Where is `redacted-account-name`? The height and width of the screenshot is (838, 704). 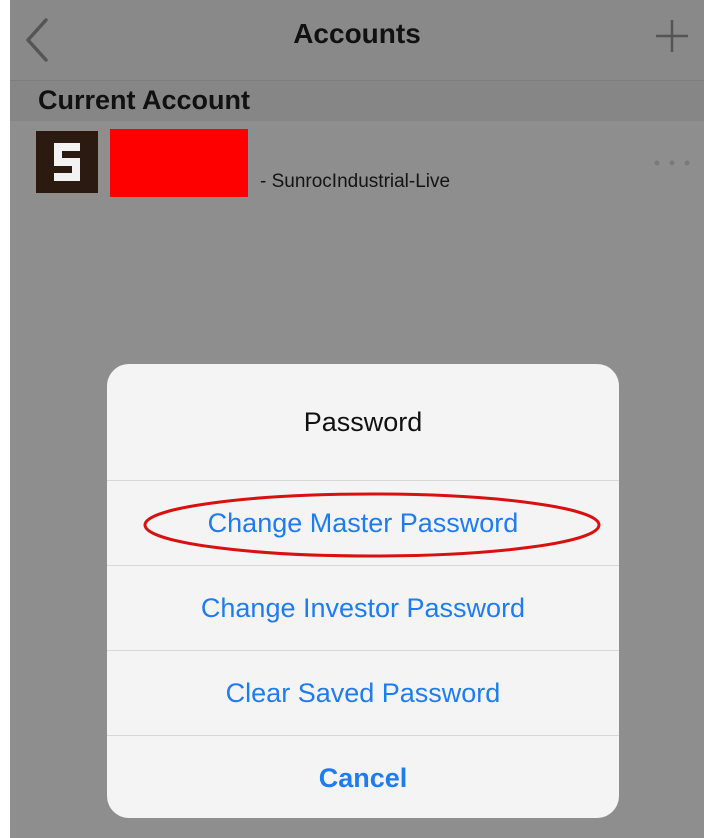 redacted-account-name is located at coordinates (179, 163).